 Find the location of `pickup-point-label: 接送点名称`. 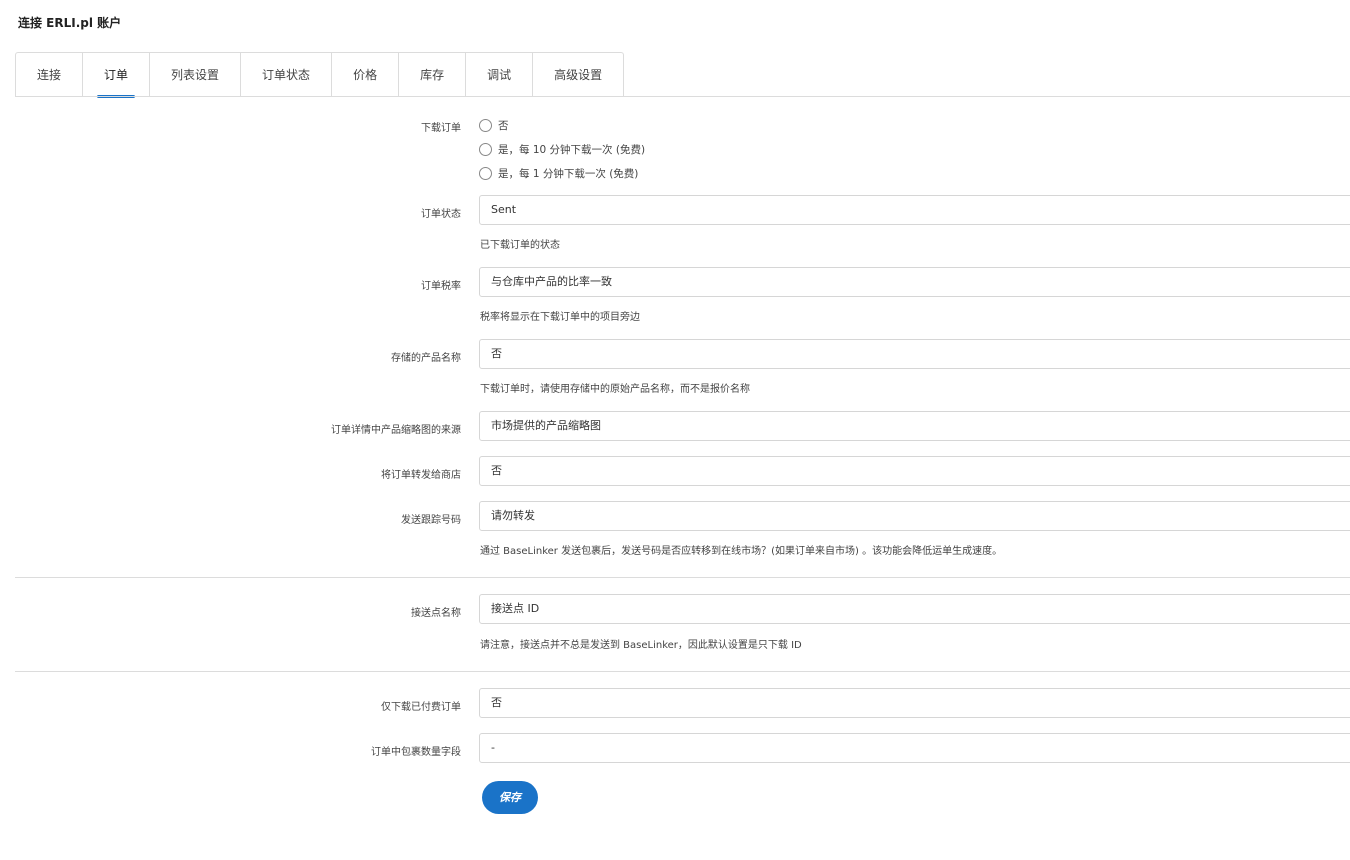

pickup-point-label: 接送点名称 is located at coordinates (436, 613).